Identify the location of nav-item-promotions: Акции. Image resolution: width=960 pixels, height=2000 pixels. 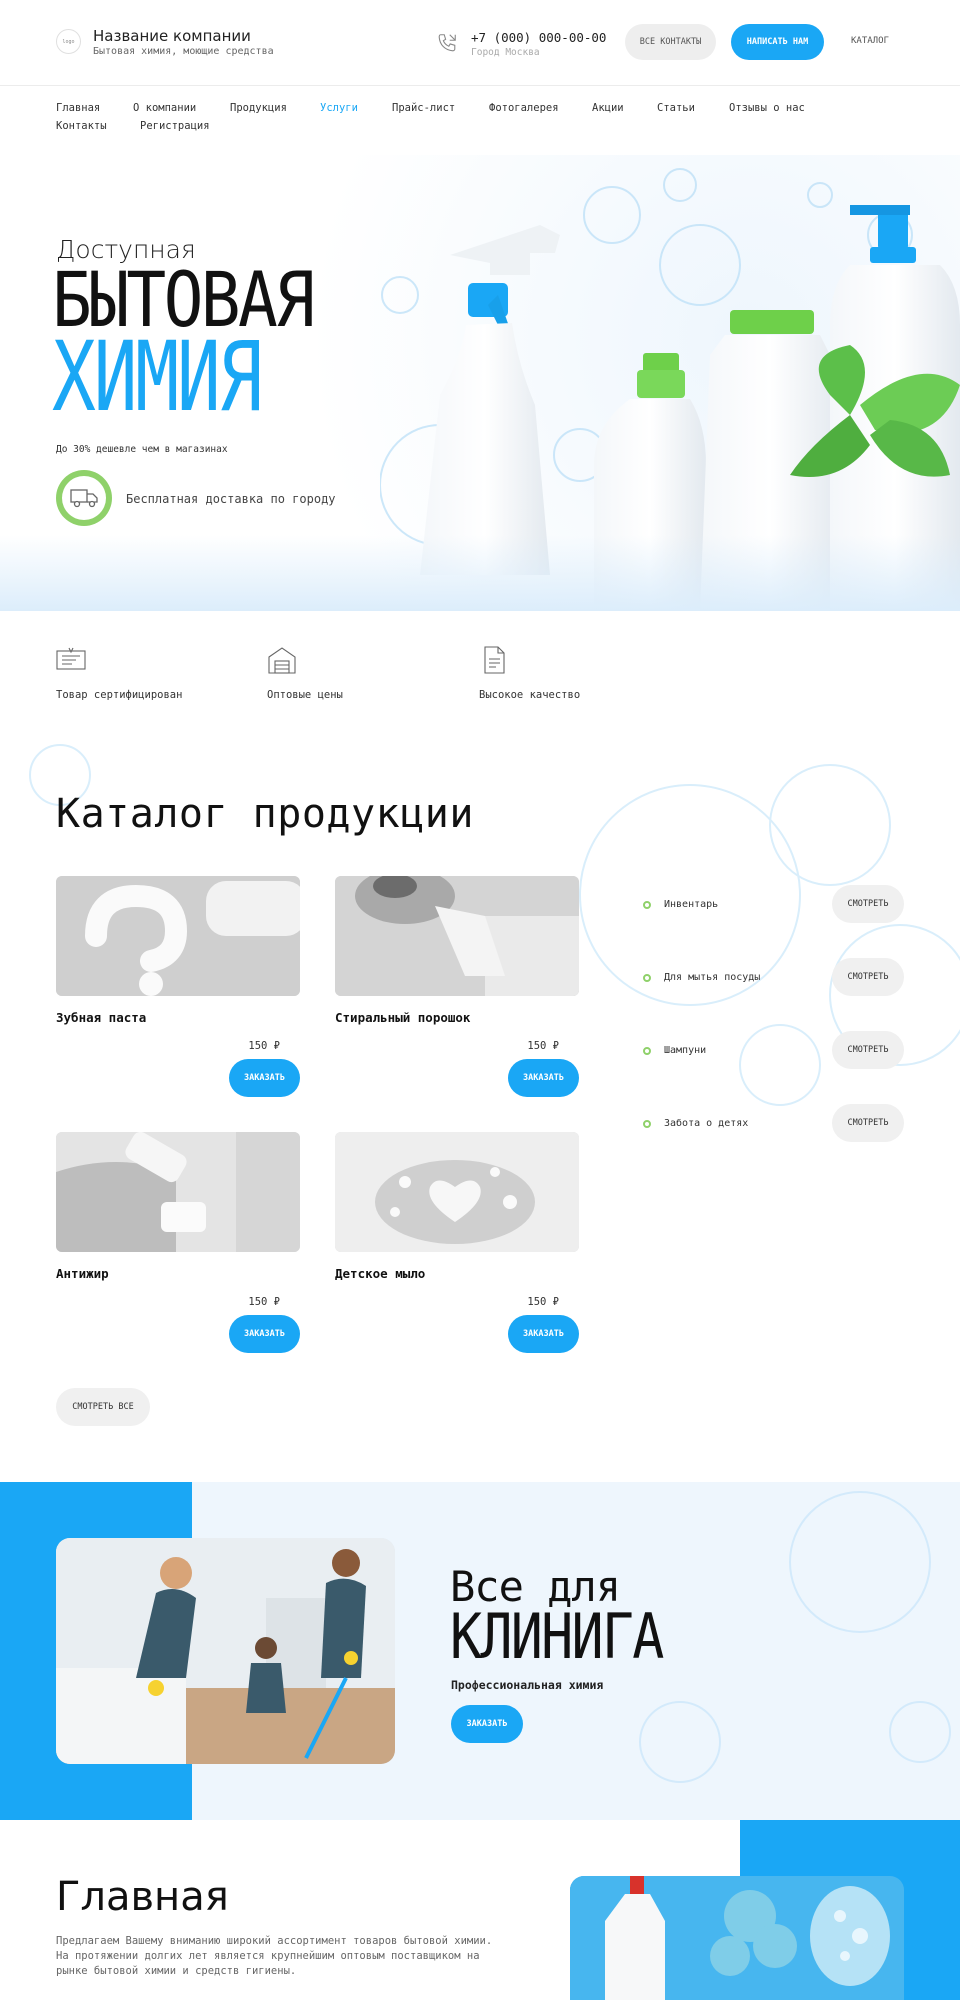
(608, 108).